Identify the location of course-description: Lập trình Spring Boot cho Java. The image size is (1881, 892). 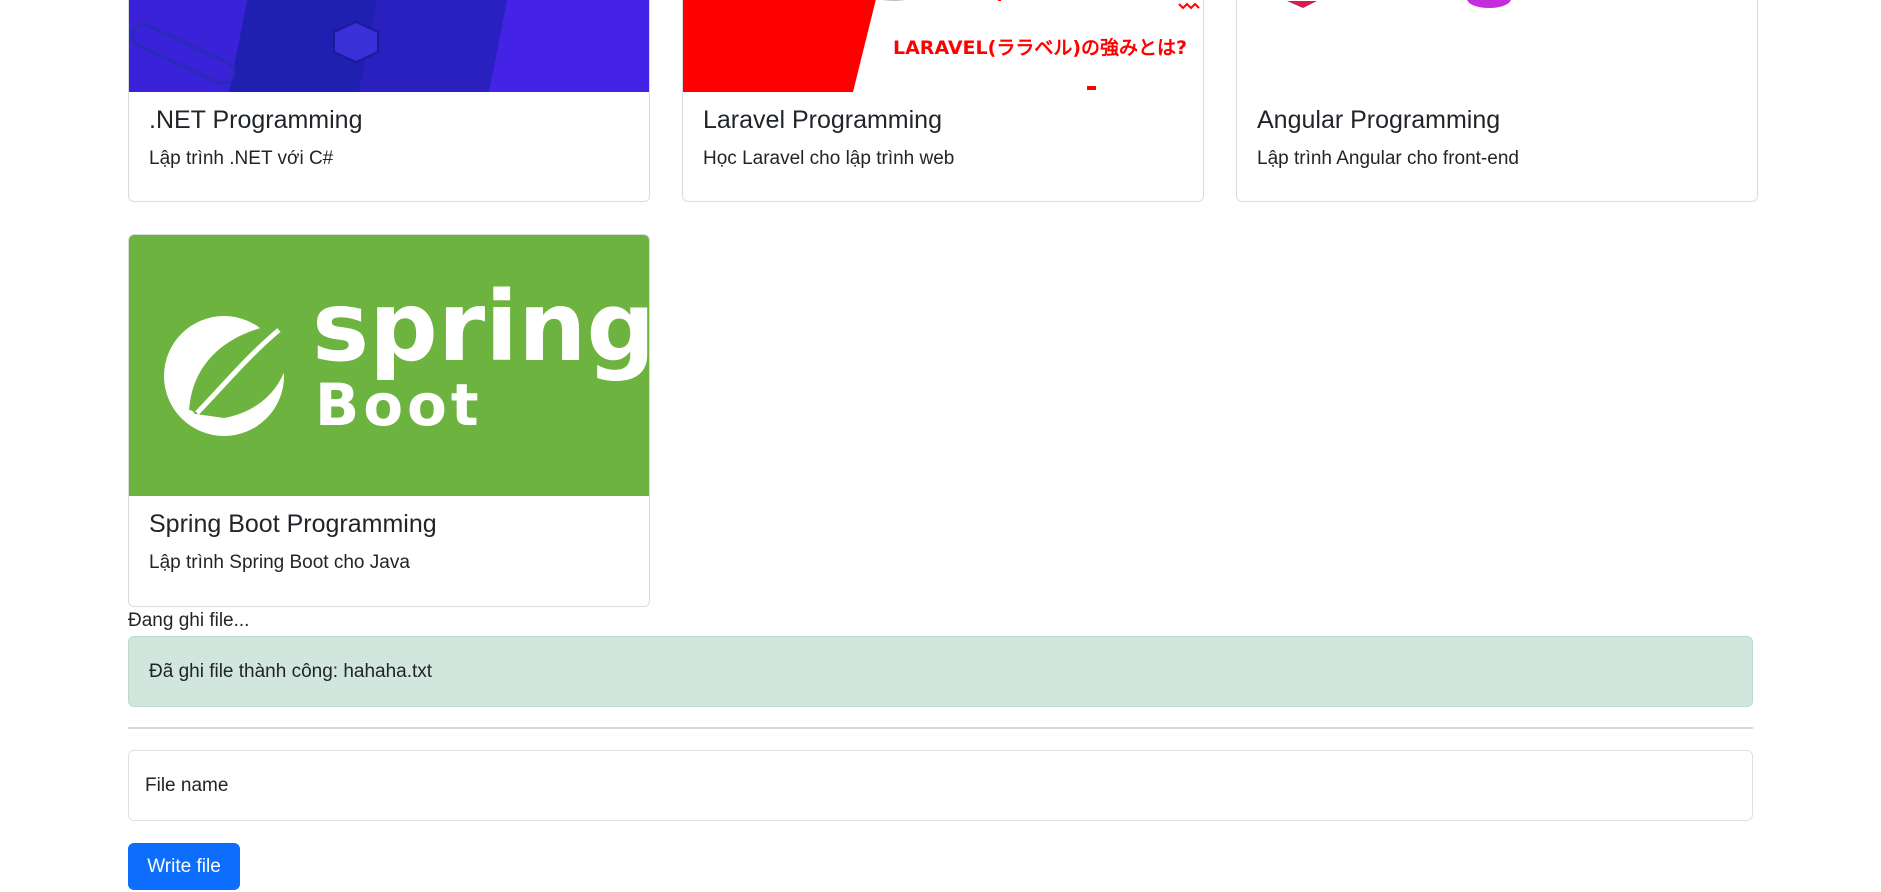
(279, 562).